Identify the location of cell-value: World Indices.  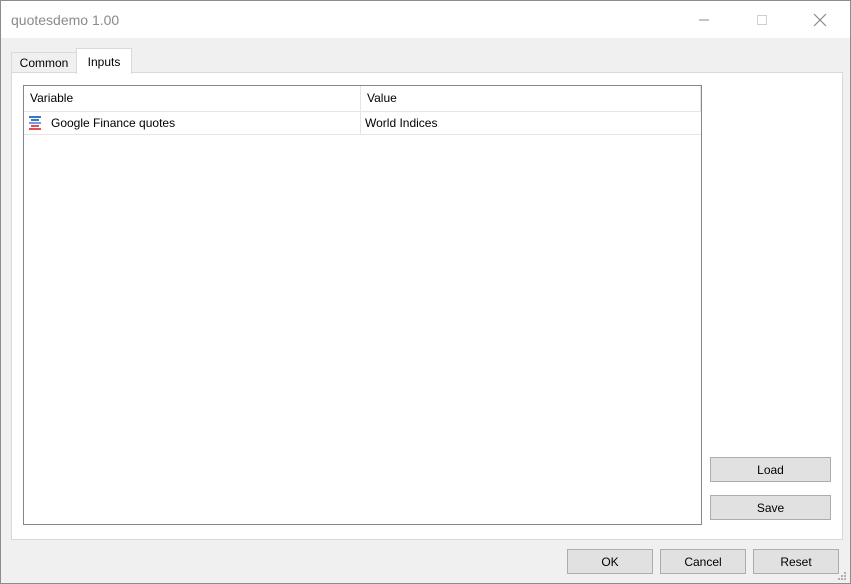
(531, 122).